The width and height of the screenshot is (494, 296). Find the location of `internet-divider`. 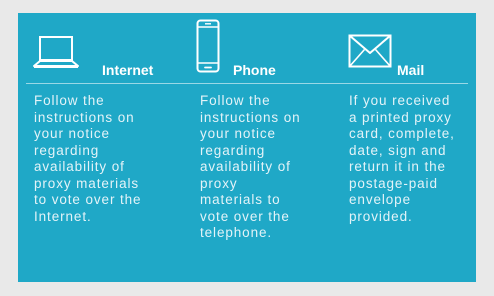

internet-divider is located at coordinates (105, 83).